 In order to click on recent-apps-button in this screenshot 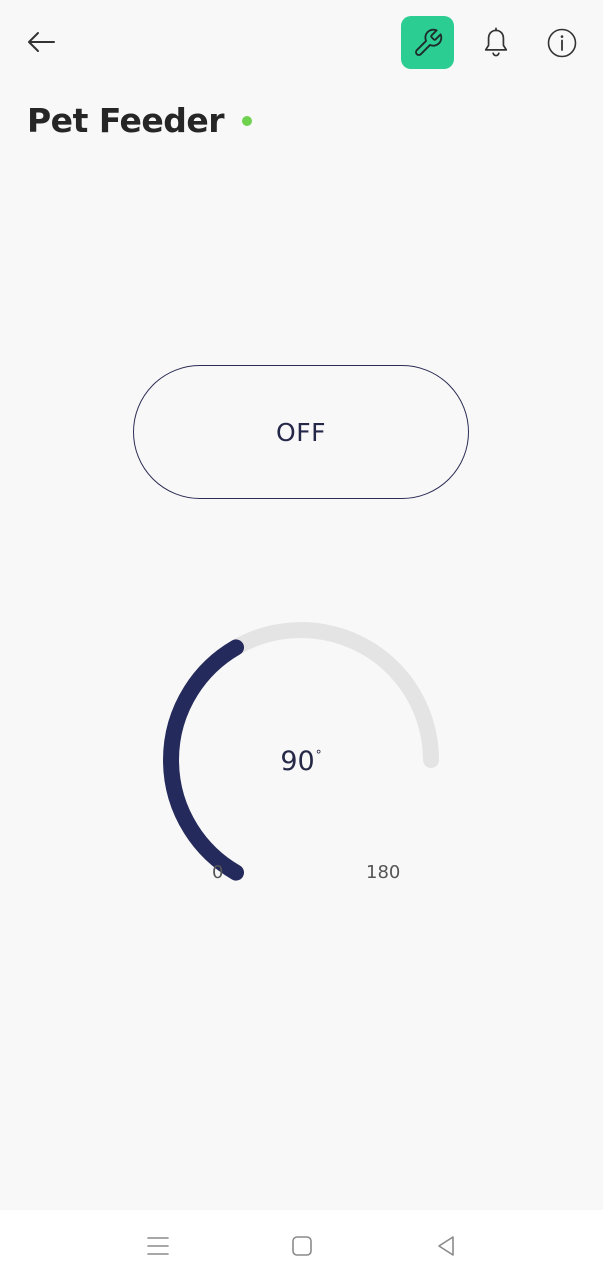, I will do `click(158, 1246)`.